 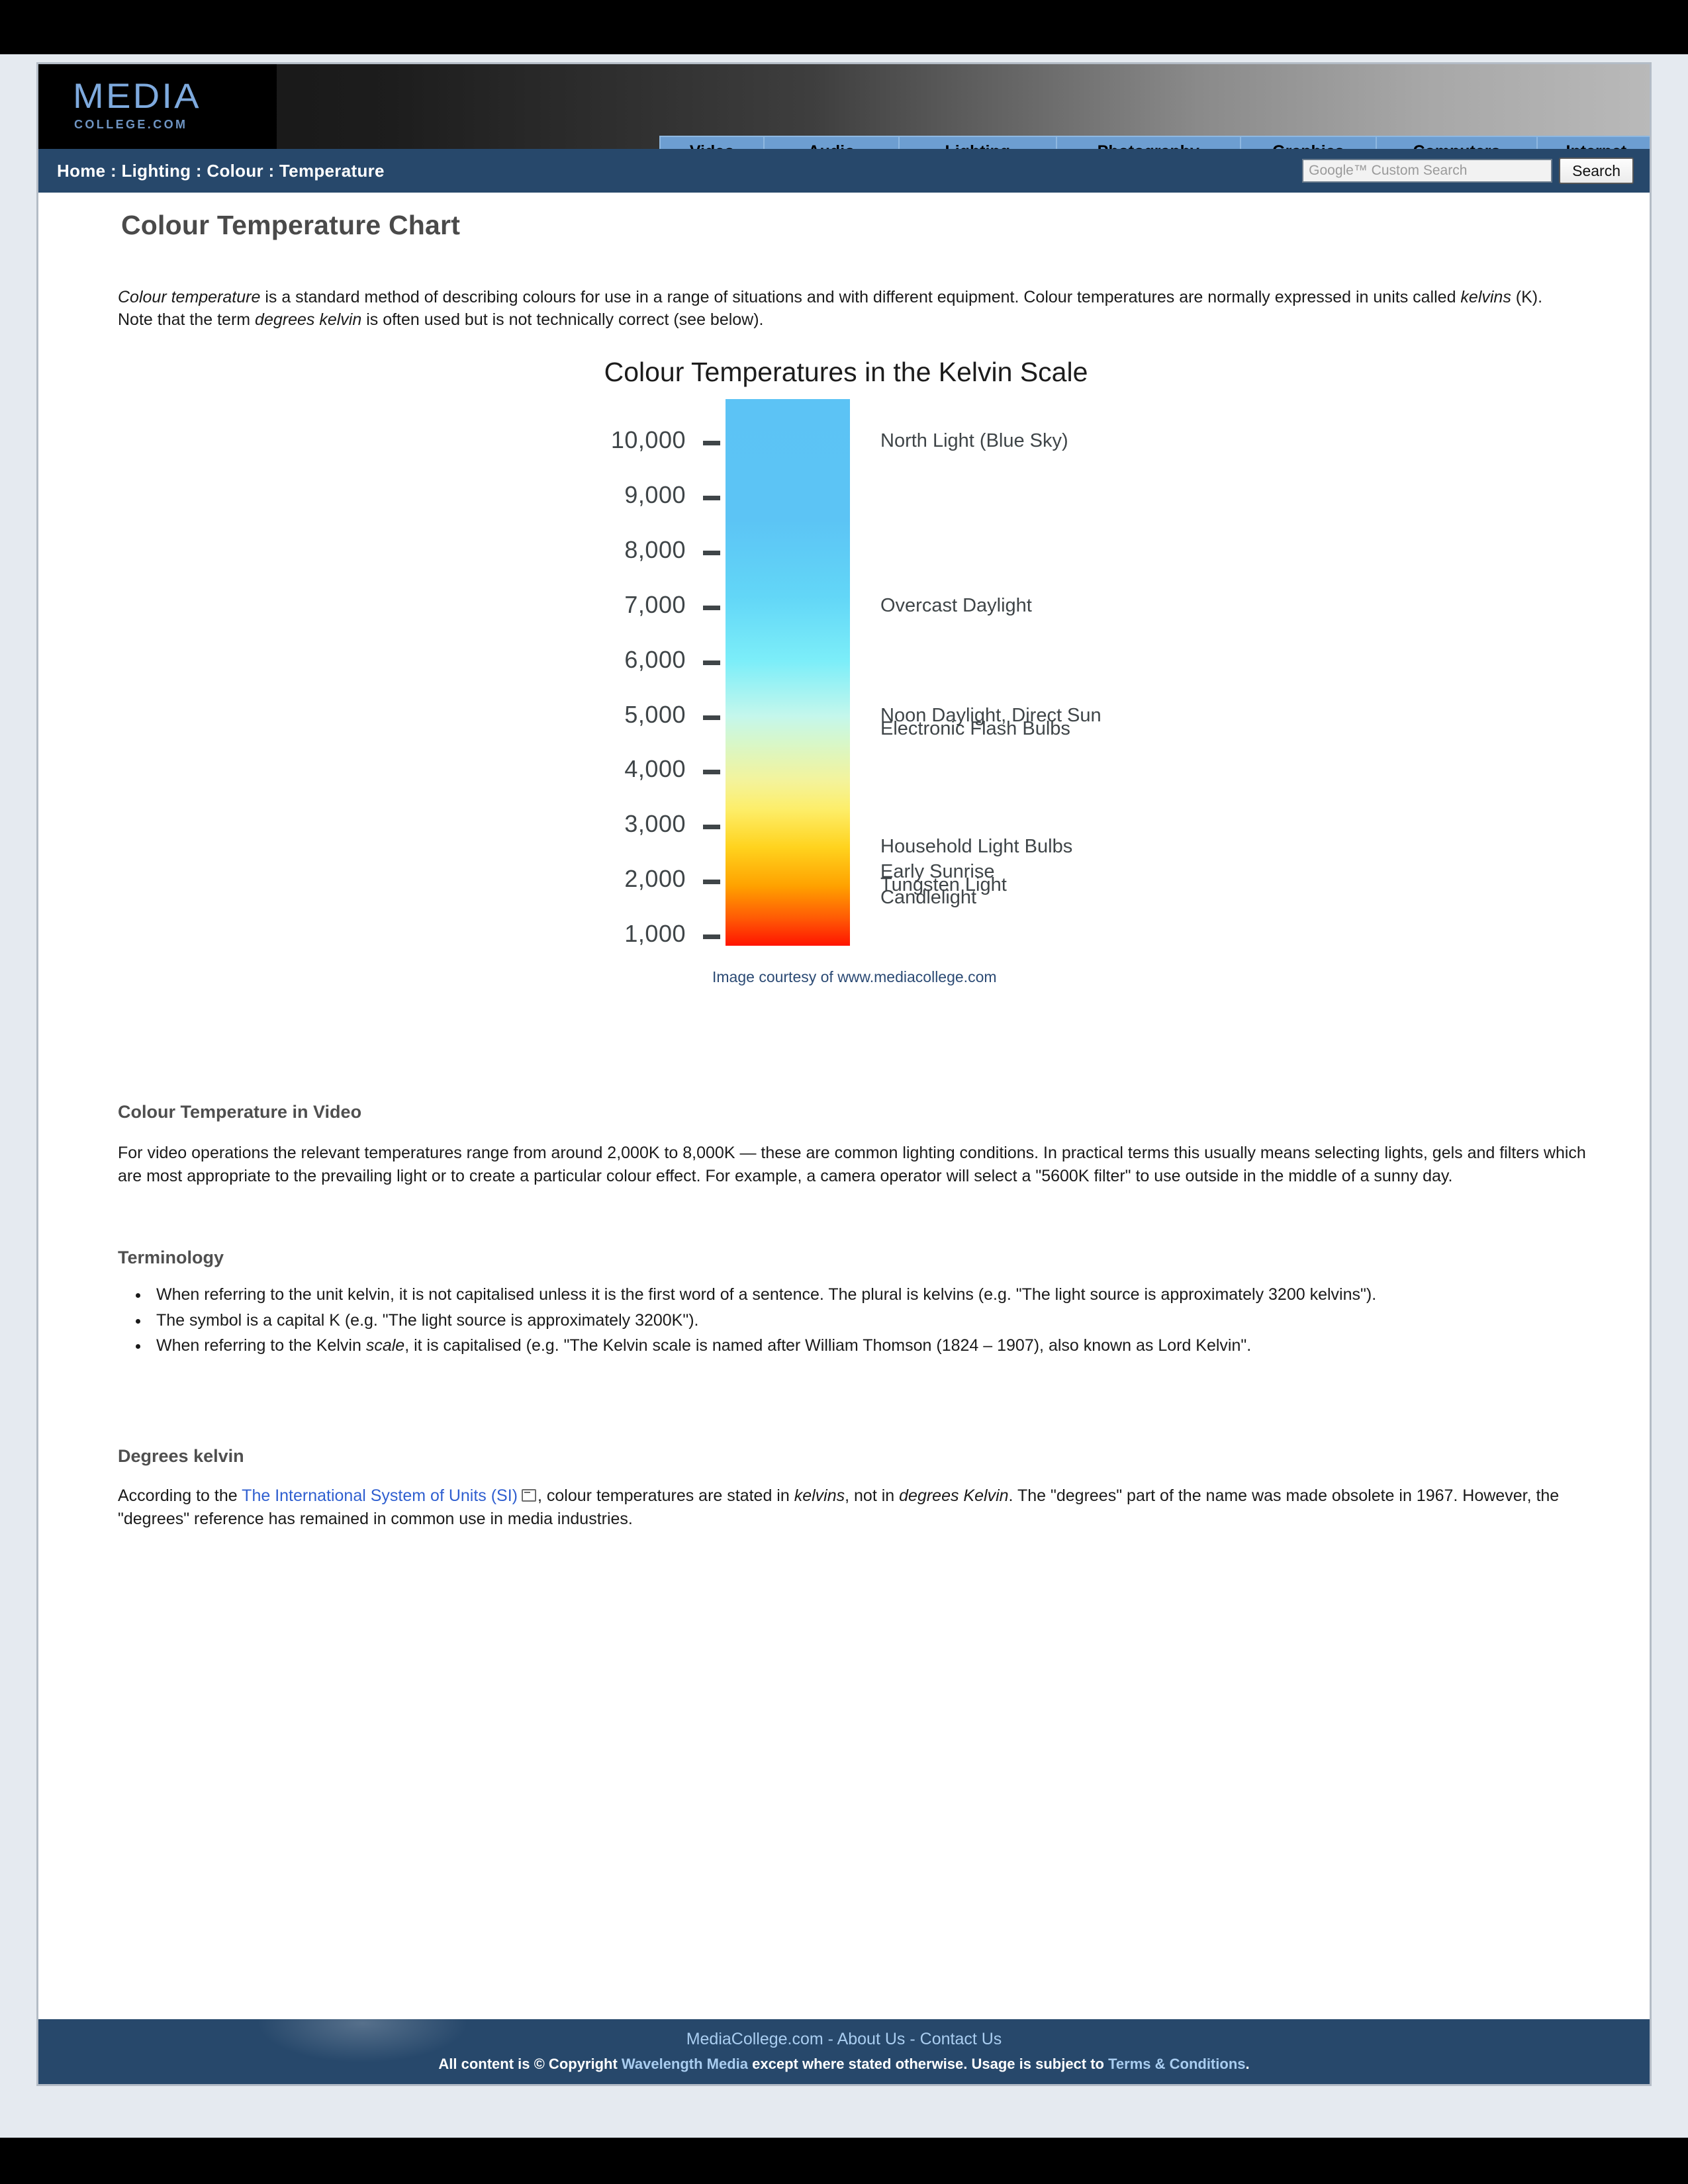 I want to click on axis-tick-label-9000: 9,000, so click(x=655, y=495).